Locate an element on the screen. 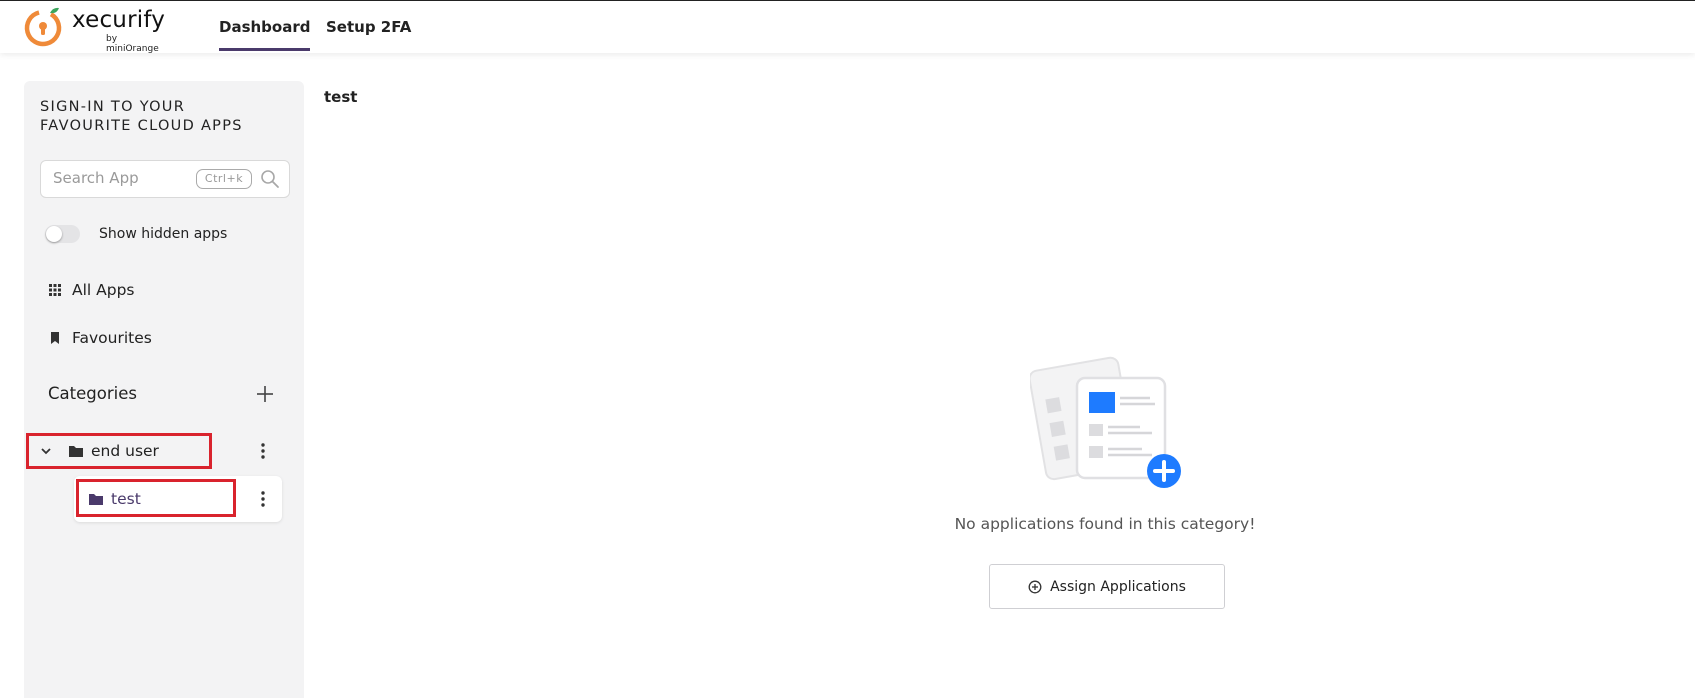 This screenshot has height=698, width=1695. categories-heading: Categories is located at coordinates (92, 393).